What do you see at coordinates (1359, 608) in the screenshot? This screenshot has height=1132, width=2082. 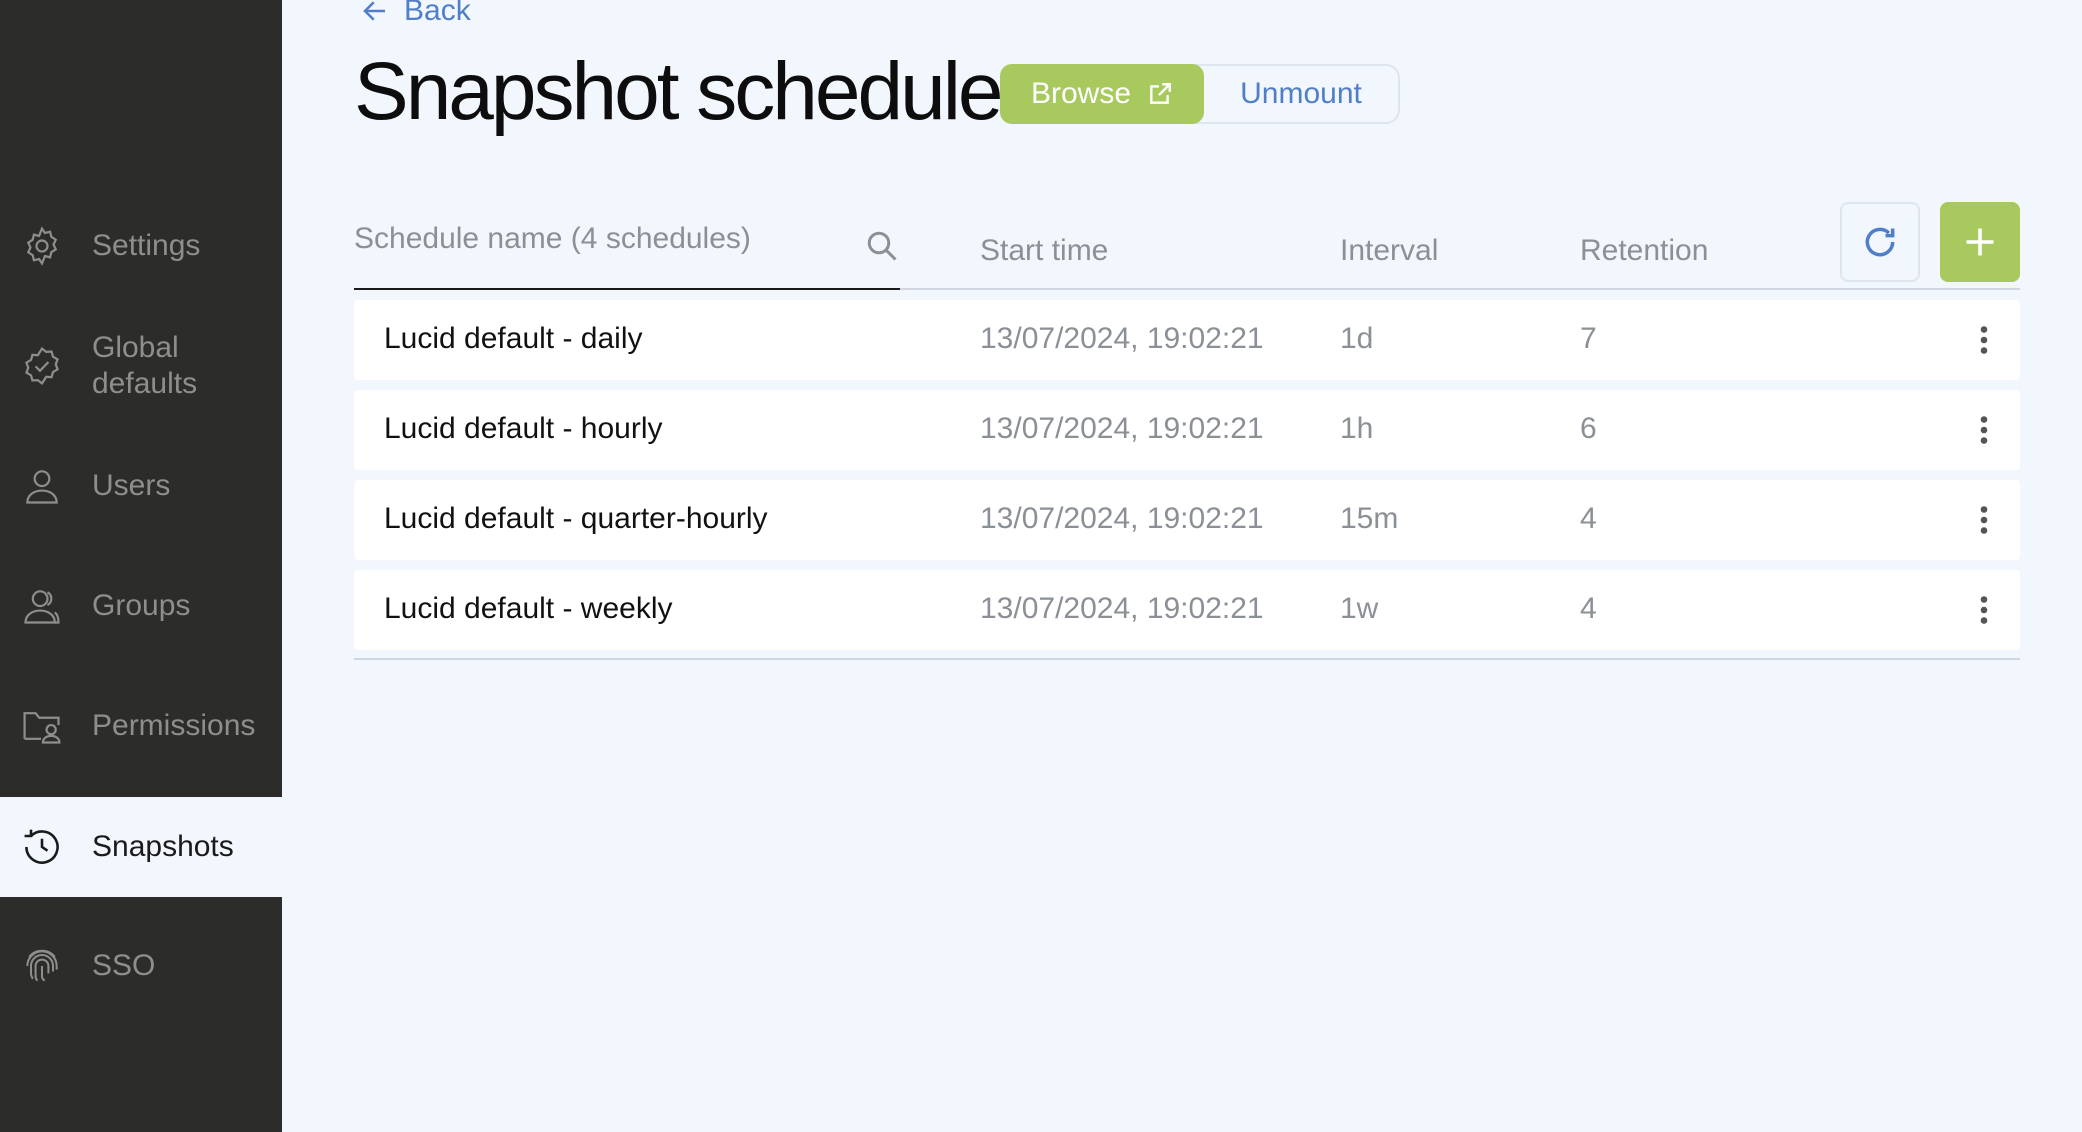 I see `interval-value: 1w` at bounding box center [1359, 608].